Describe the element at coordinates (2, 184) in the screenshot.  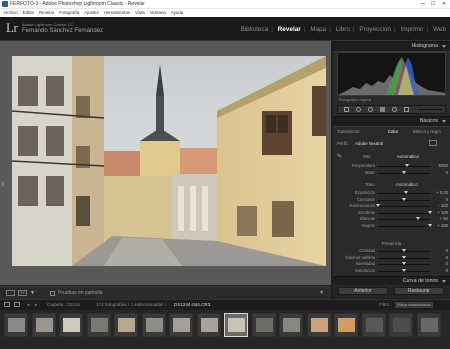
I see `left-panel-toggle-icon` at that location.